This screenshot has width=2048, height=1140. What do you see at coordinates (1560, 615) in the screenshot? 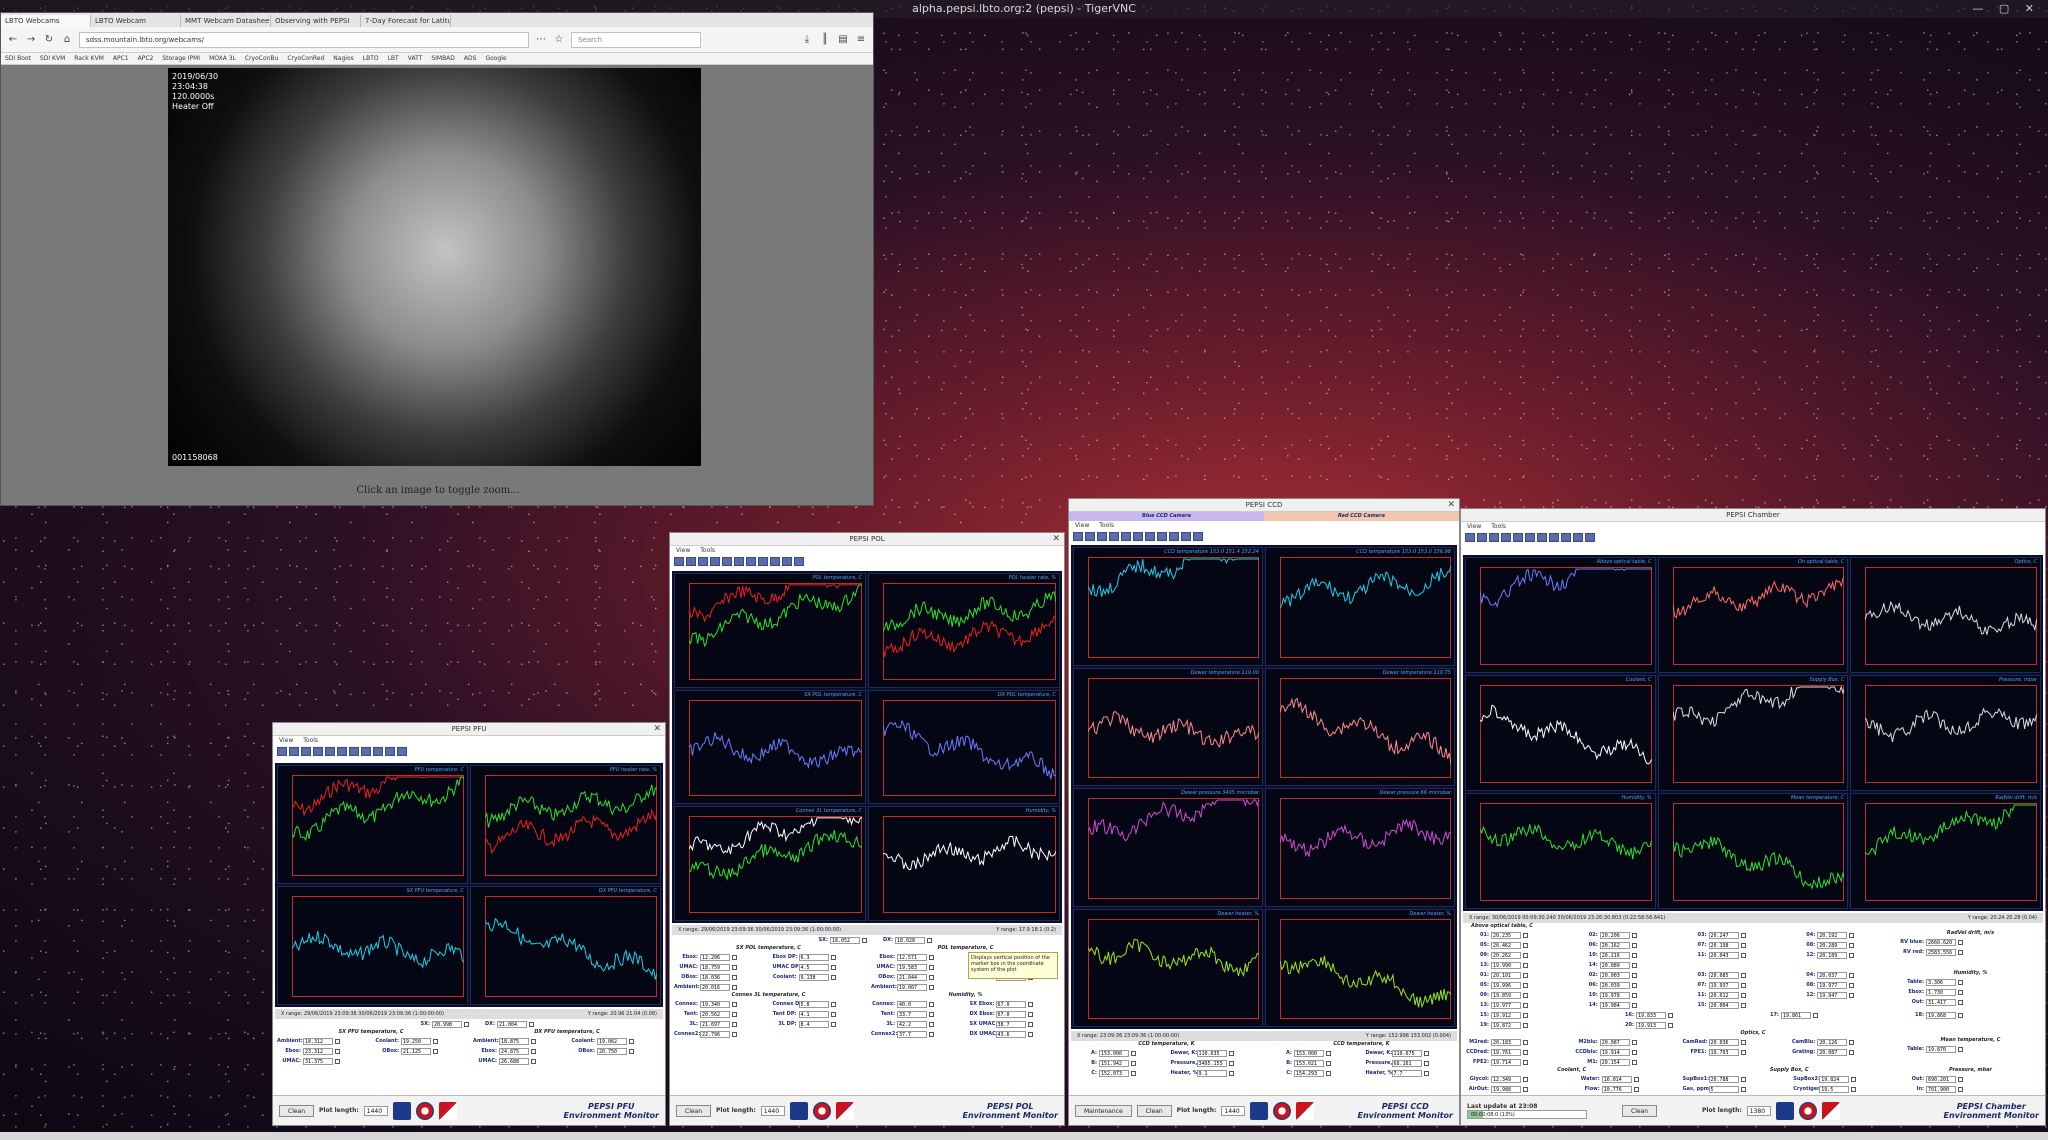
I see `plot-panel: Above optical table, C` at bounding box center [1560, 615].